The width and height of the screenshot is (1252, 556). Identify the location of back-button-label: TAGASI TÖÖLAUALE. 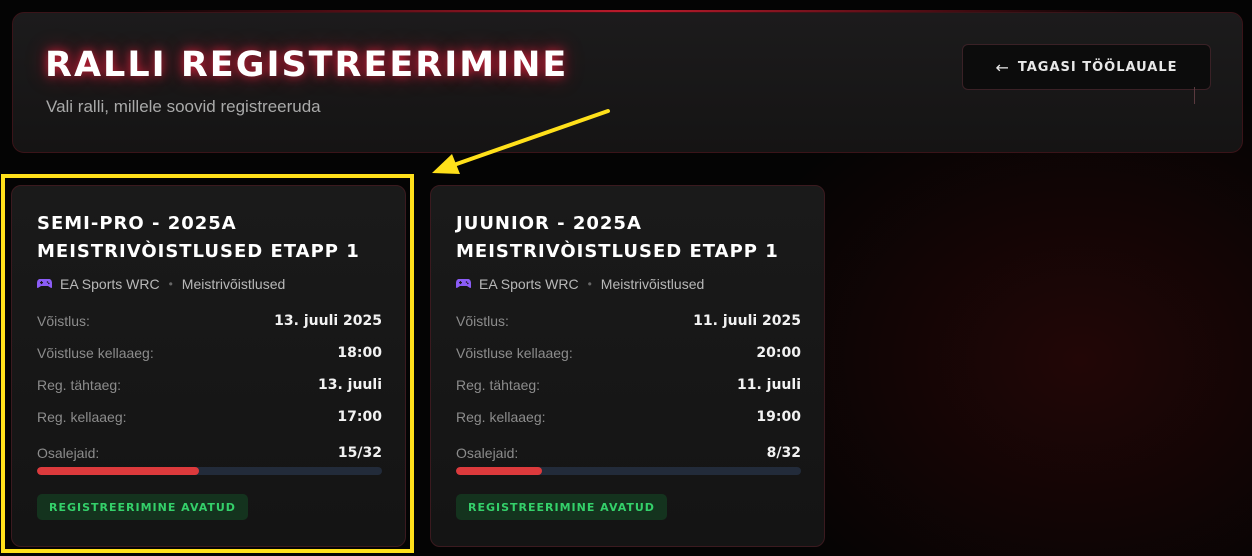
(1097, 67).